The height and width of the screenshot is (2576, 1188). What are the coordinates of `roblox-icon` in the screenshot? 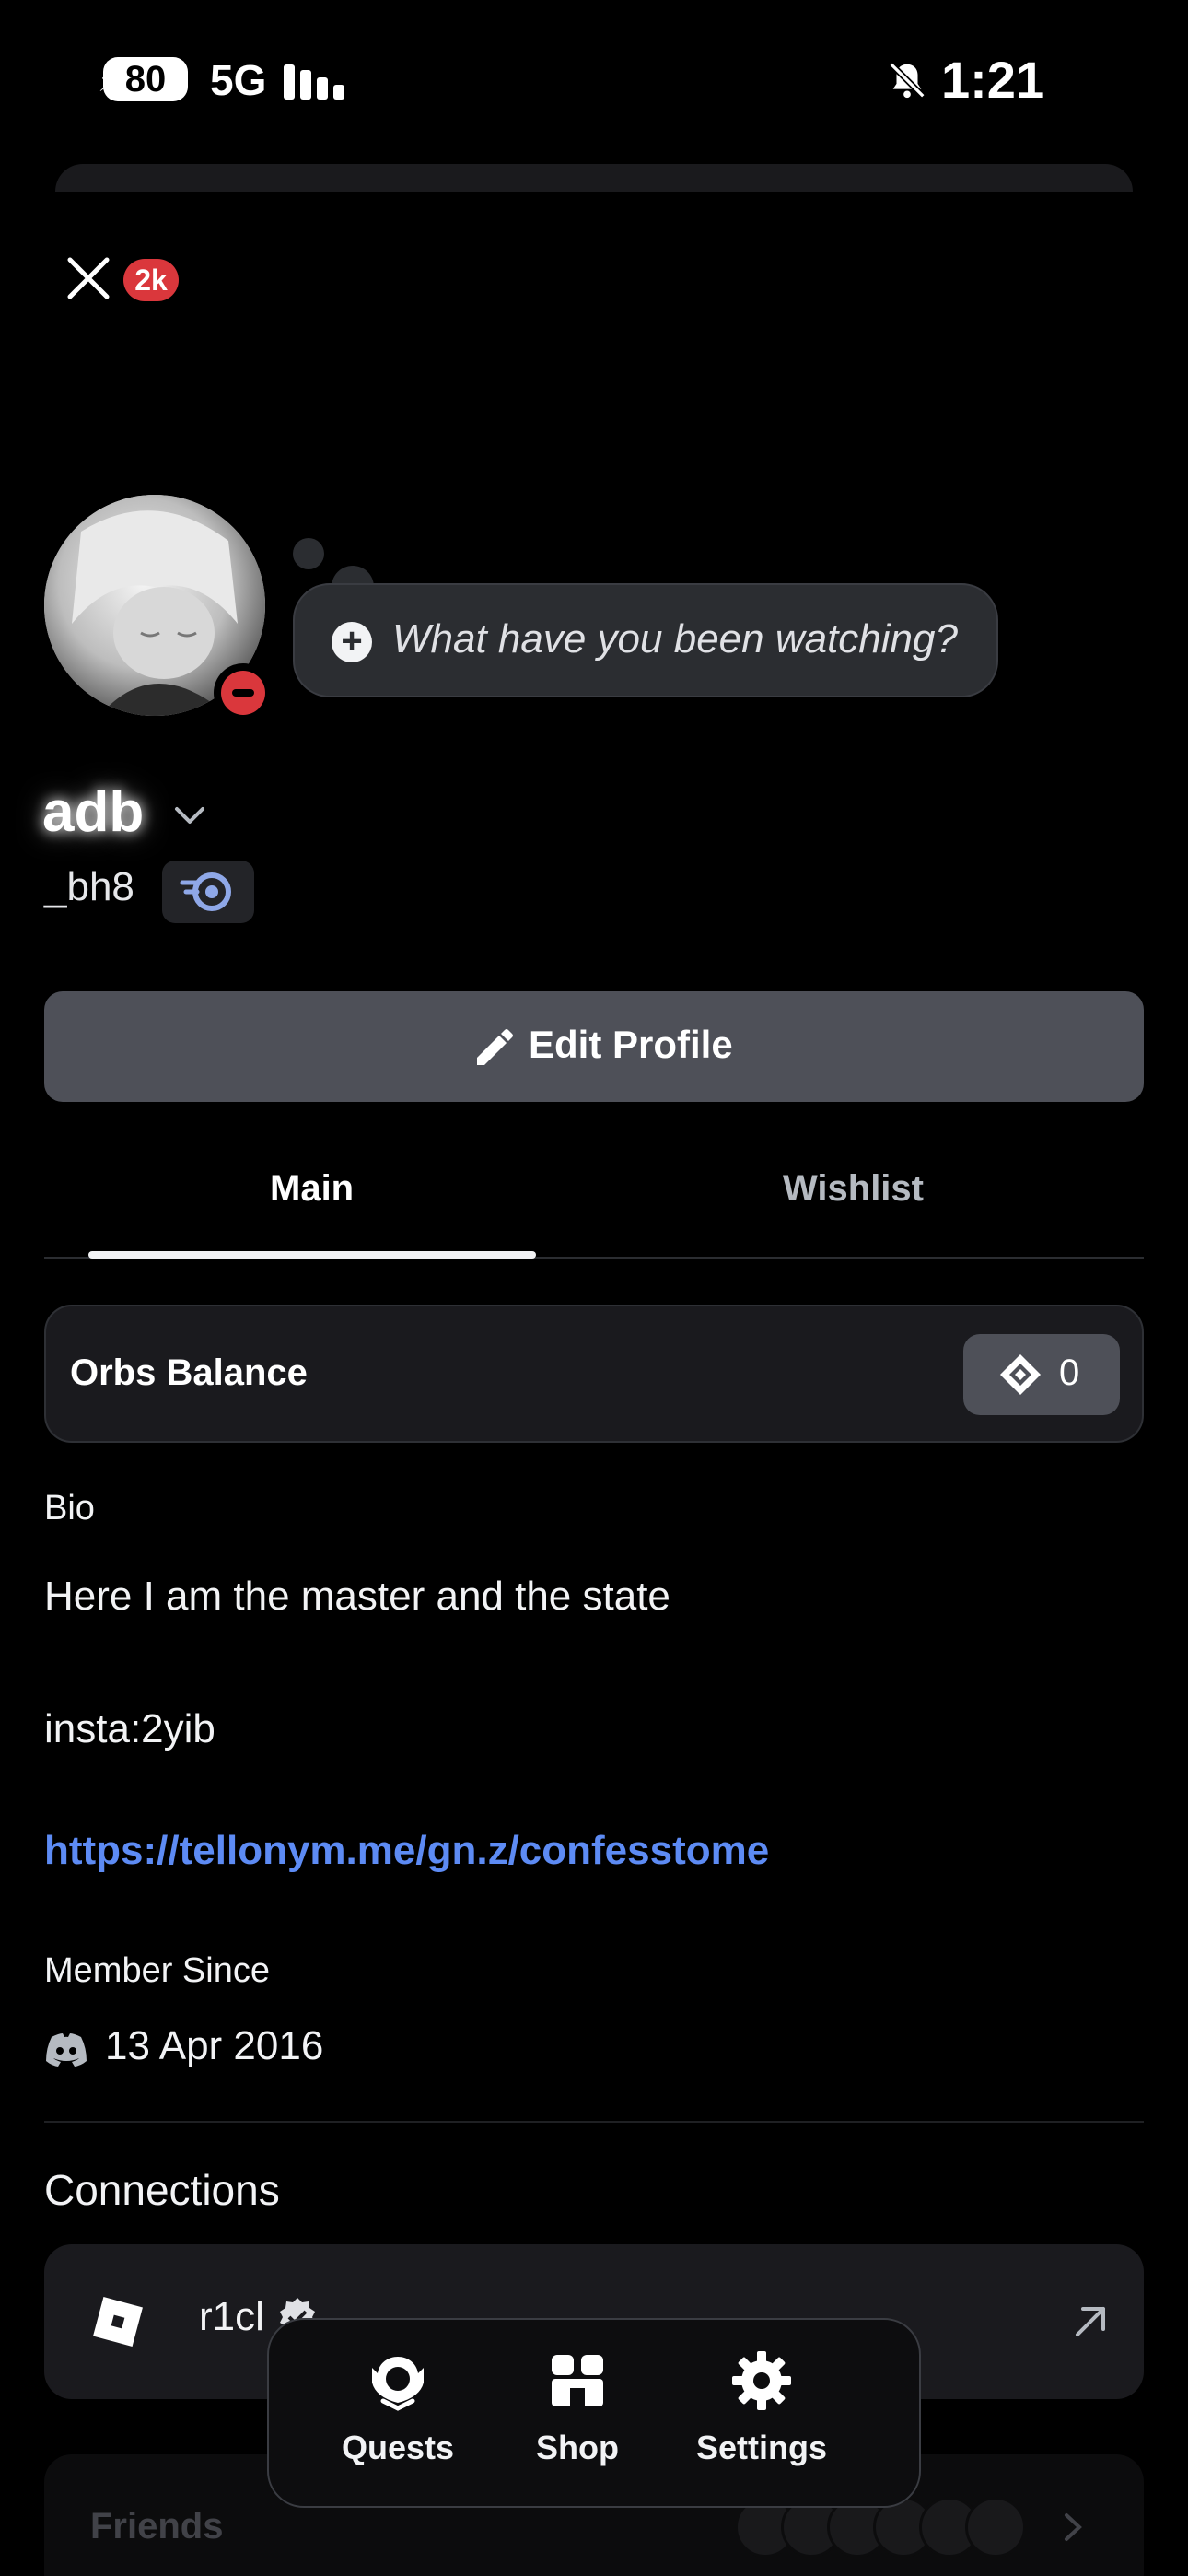 It's located at (118, 2322).